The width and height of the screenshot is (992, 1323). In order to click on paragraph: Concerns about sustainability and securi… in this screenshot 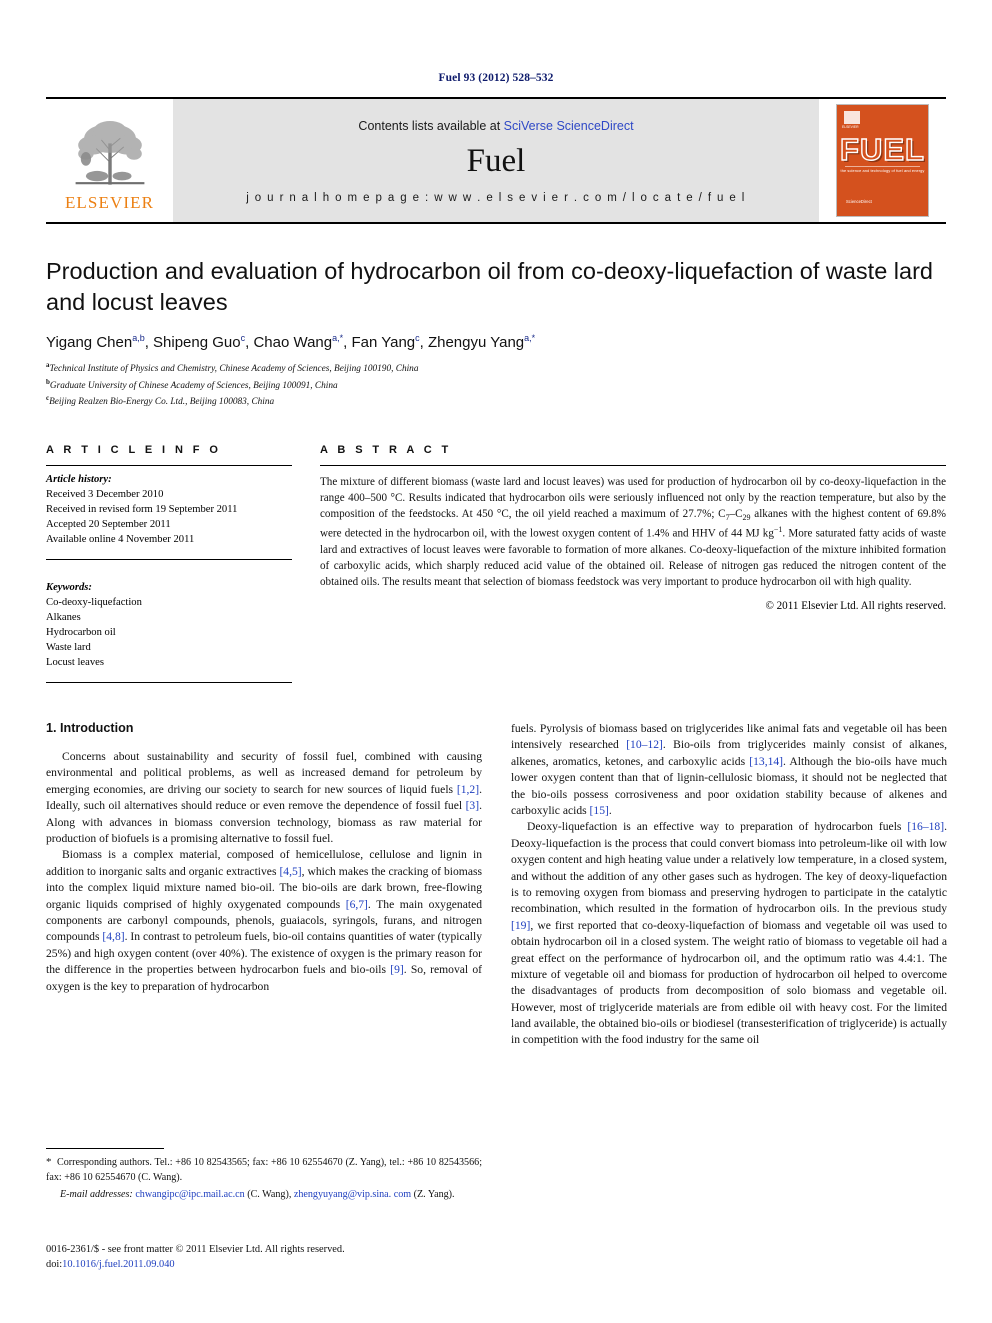, I will do `click(264, 798)`.